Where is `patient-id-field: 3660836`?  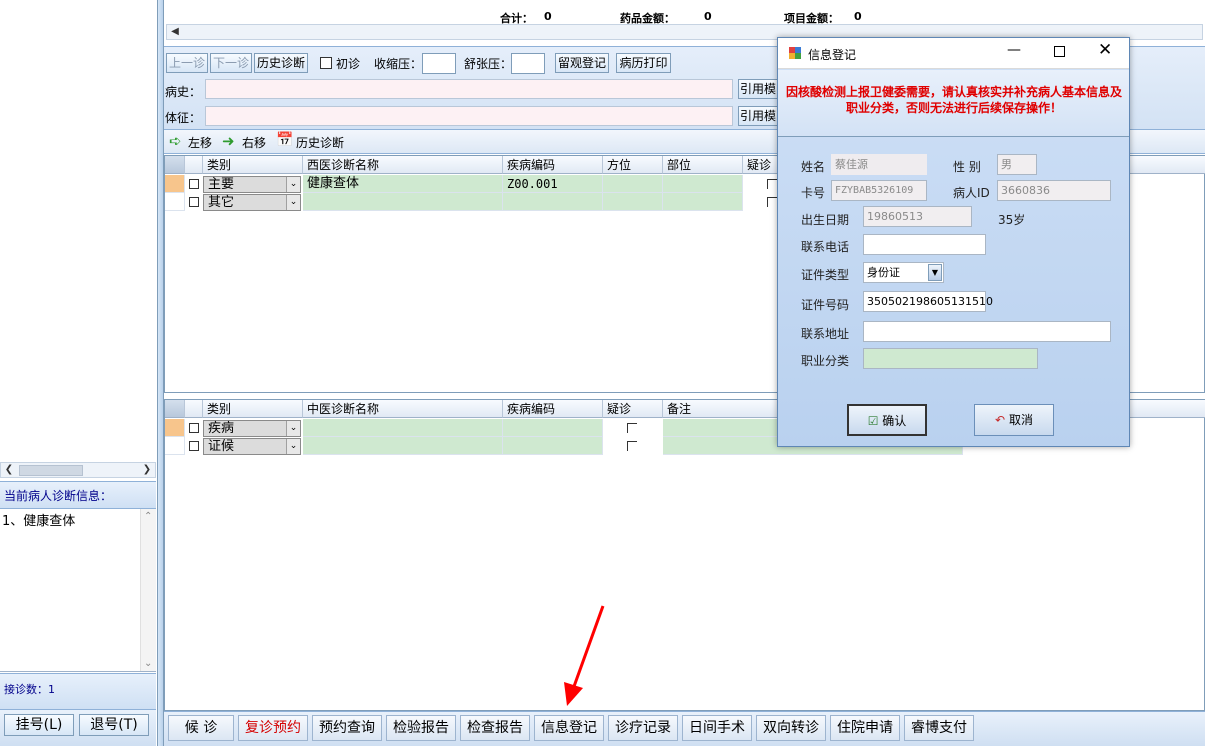 patient-id-field: 3660836 is located at coordinates (1054, 190).